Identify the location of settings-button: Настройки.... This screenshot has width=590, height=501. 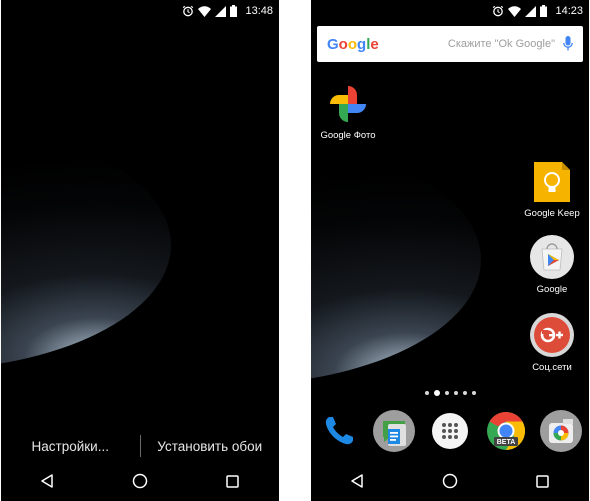
(70, 446).